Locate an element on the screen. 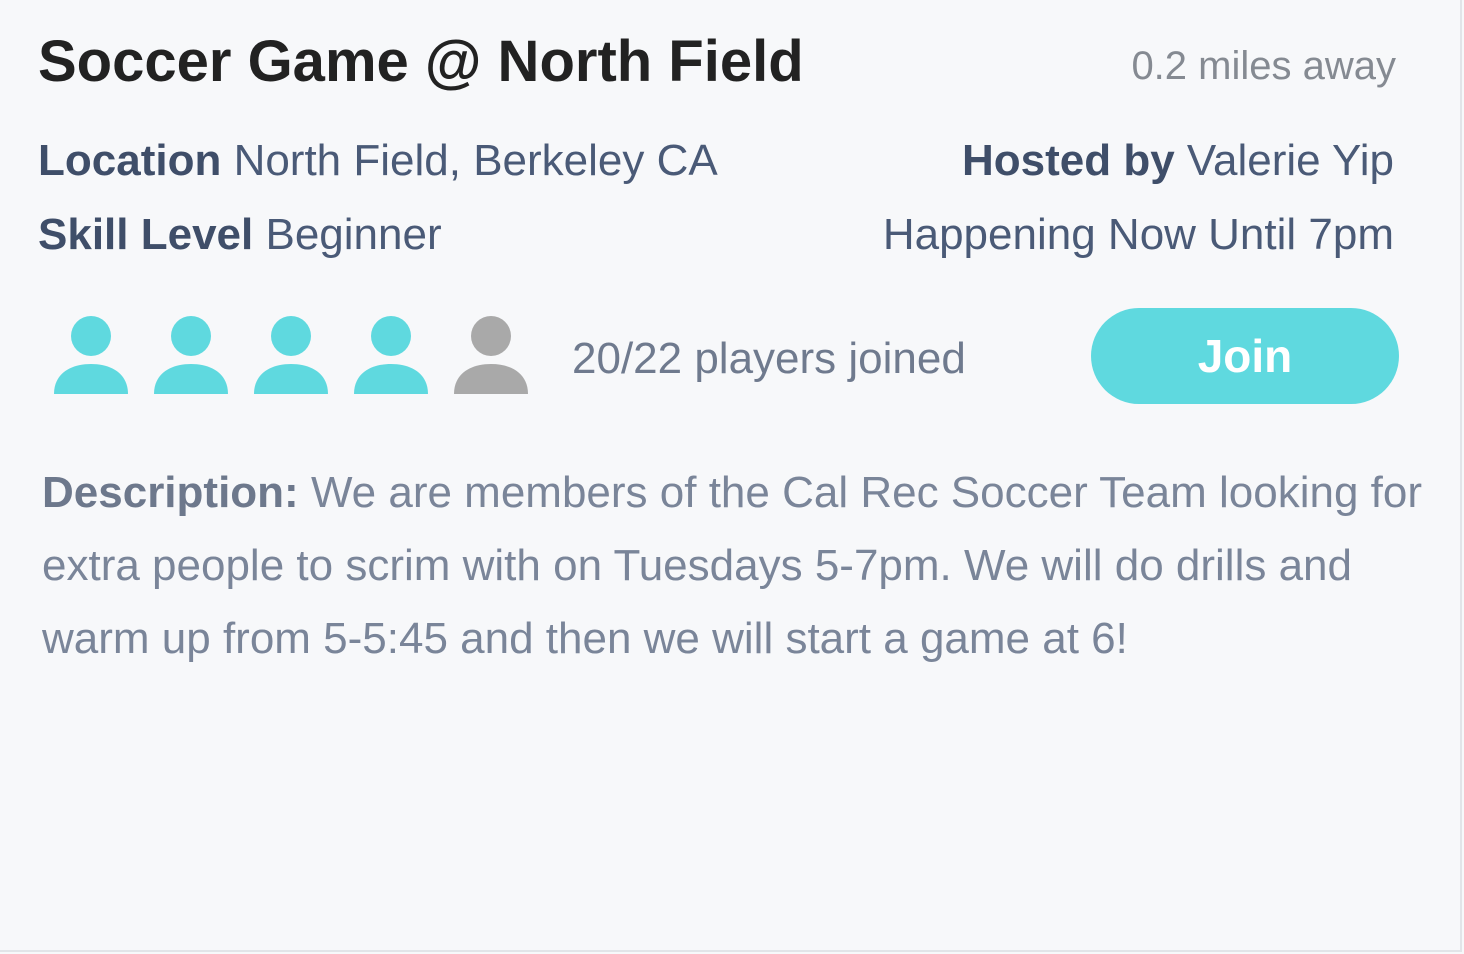 This screenshot has width=1464, height=954. time-info: Happening Now Until 7pm is located at coordinates (1138, 234).